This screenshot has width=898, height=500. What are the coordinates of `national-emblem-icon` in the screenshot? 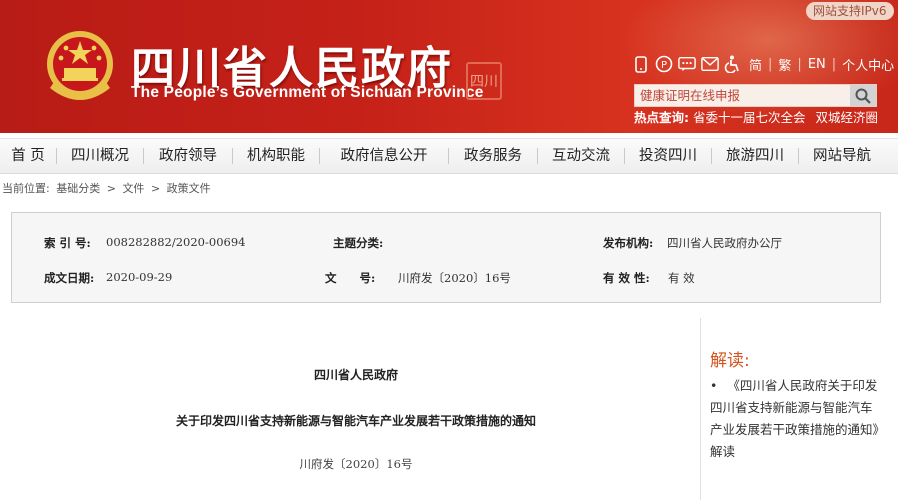 It's located at (80, 65).